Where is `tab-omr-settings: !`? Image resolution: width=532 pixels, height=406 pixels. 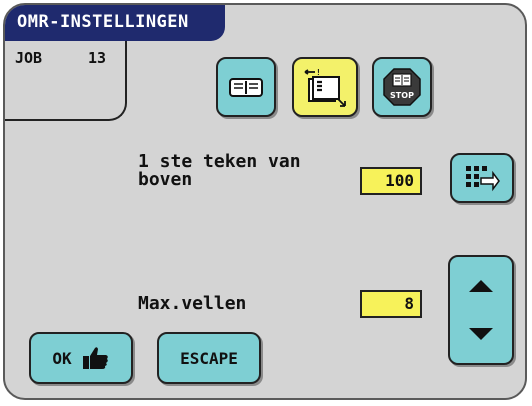 tab-omr-settings: ! is located at coordinates (325, 87).